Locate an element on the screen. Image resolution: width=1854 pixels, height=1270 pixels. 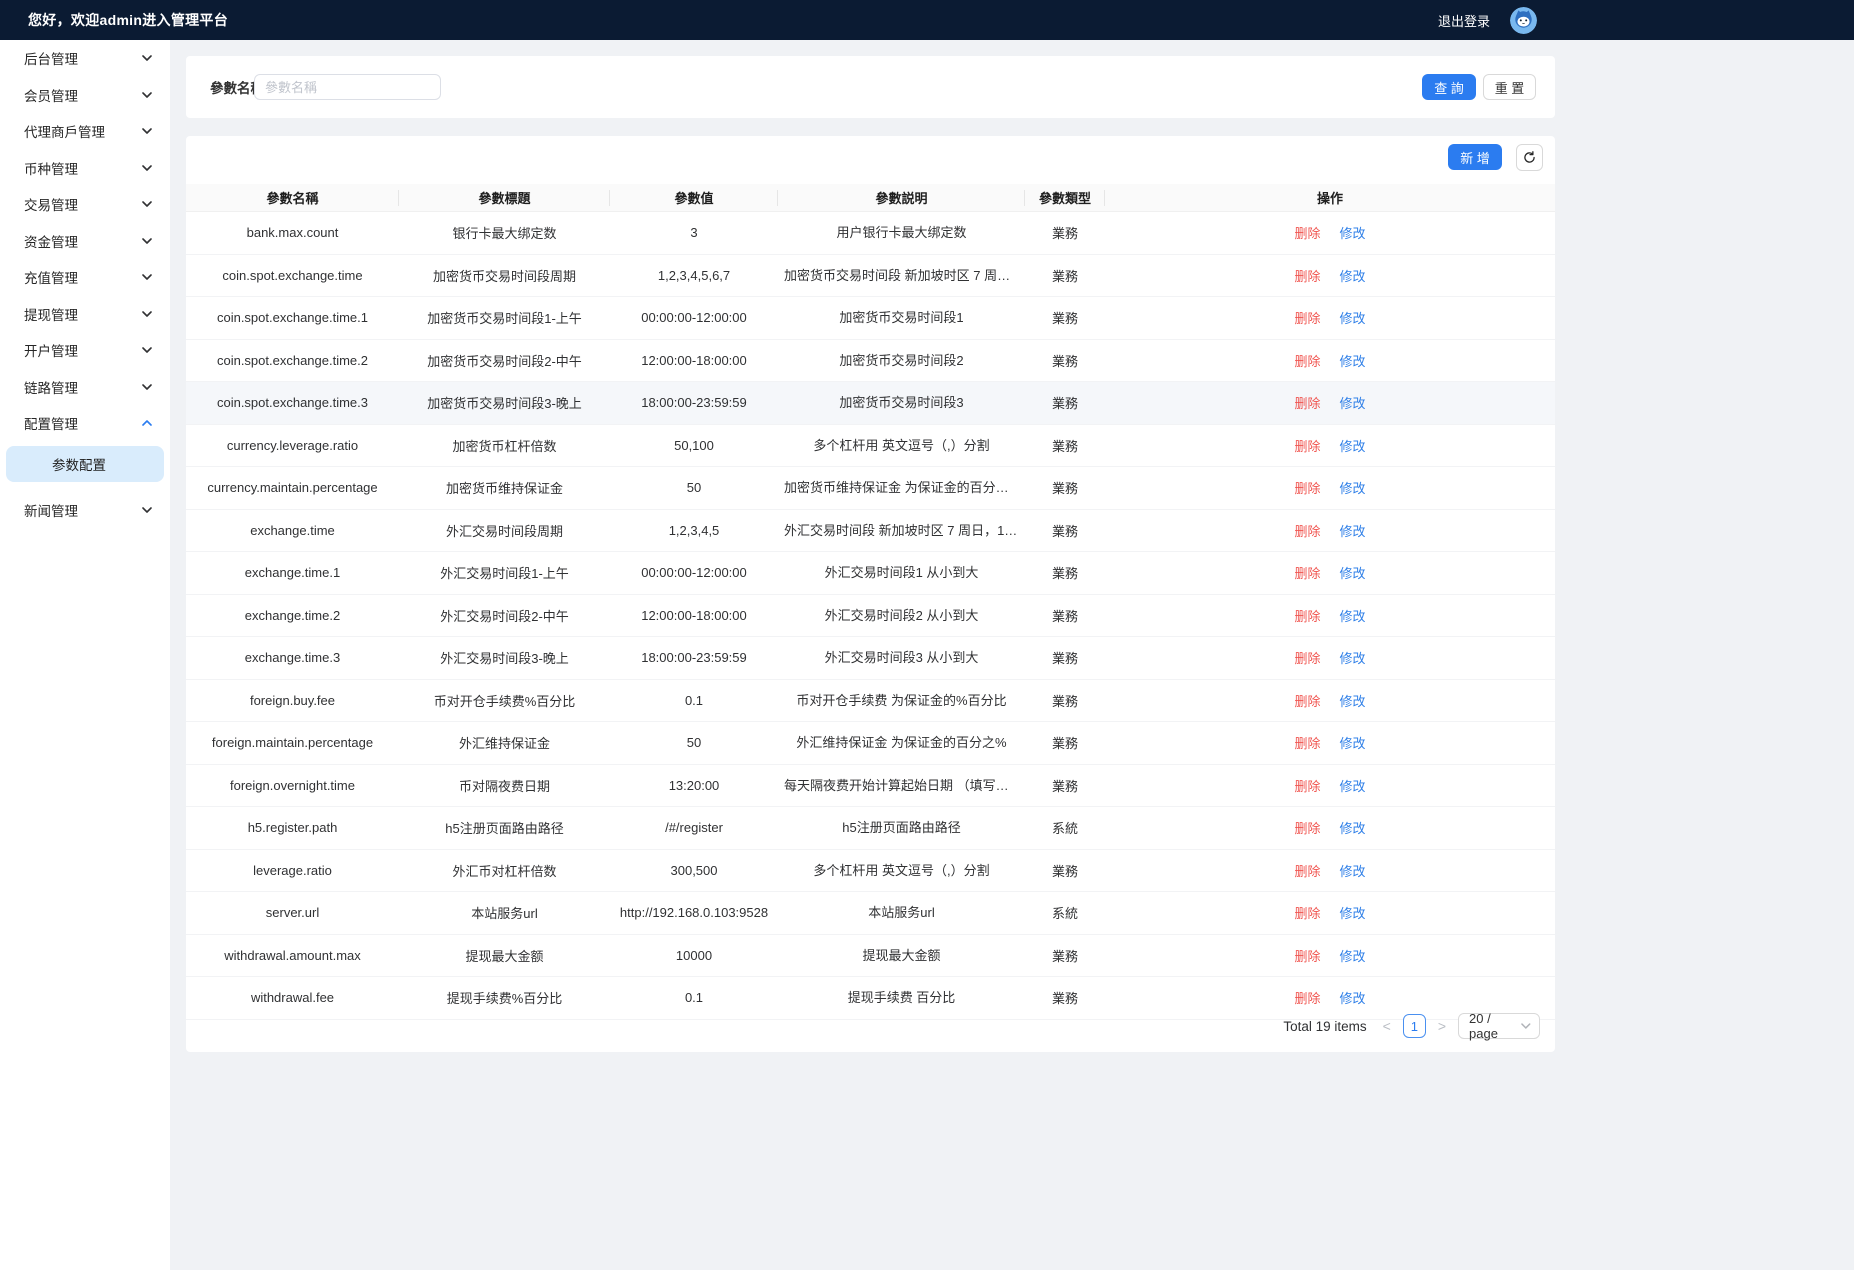
cell-param-title: 加密货币交易时间段2-中午 is located at coordinates (504, 361).